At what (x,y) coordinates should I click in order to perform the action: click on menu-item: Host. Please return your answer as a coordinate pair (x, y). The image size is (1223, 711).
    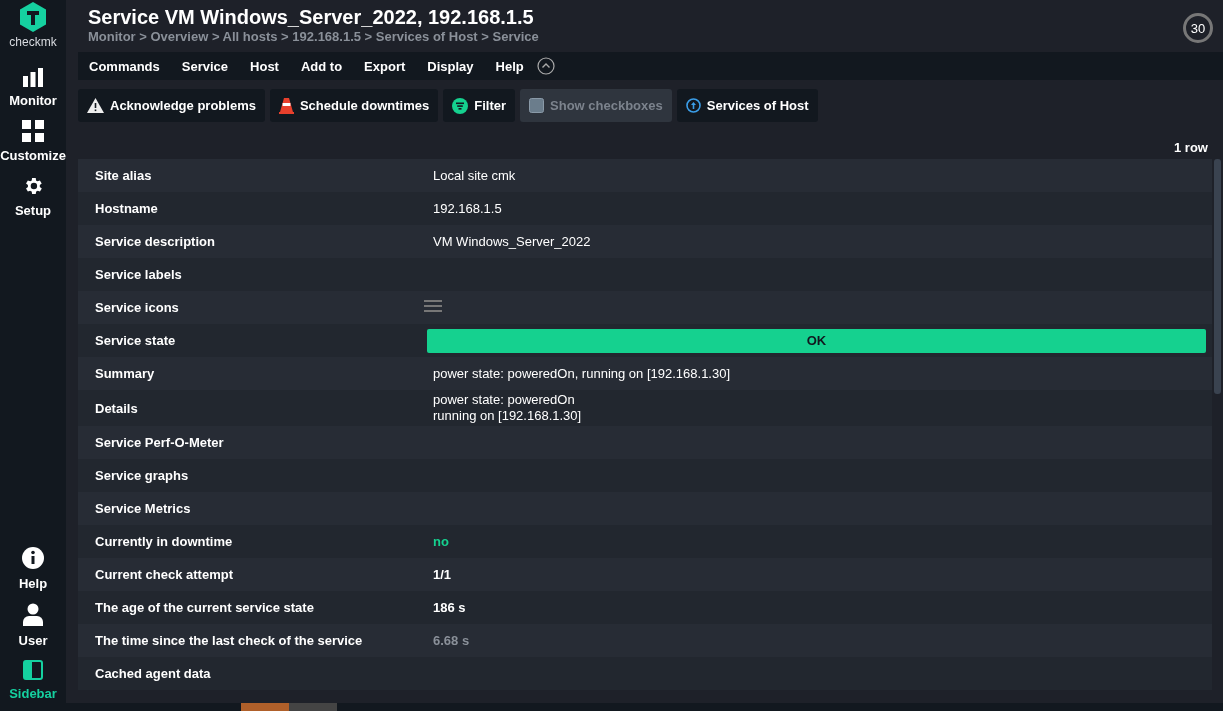
    Looking at the image, I should click on (264, 66).